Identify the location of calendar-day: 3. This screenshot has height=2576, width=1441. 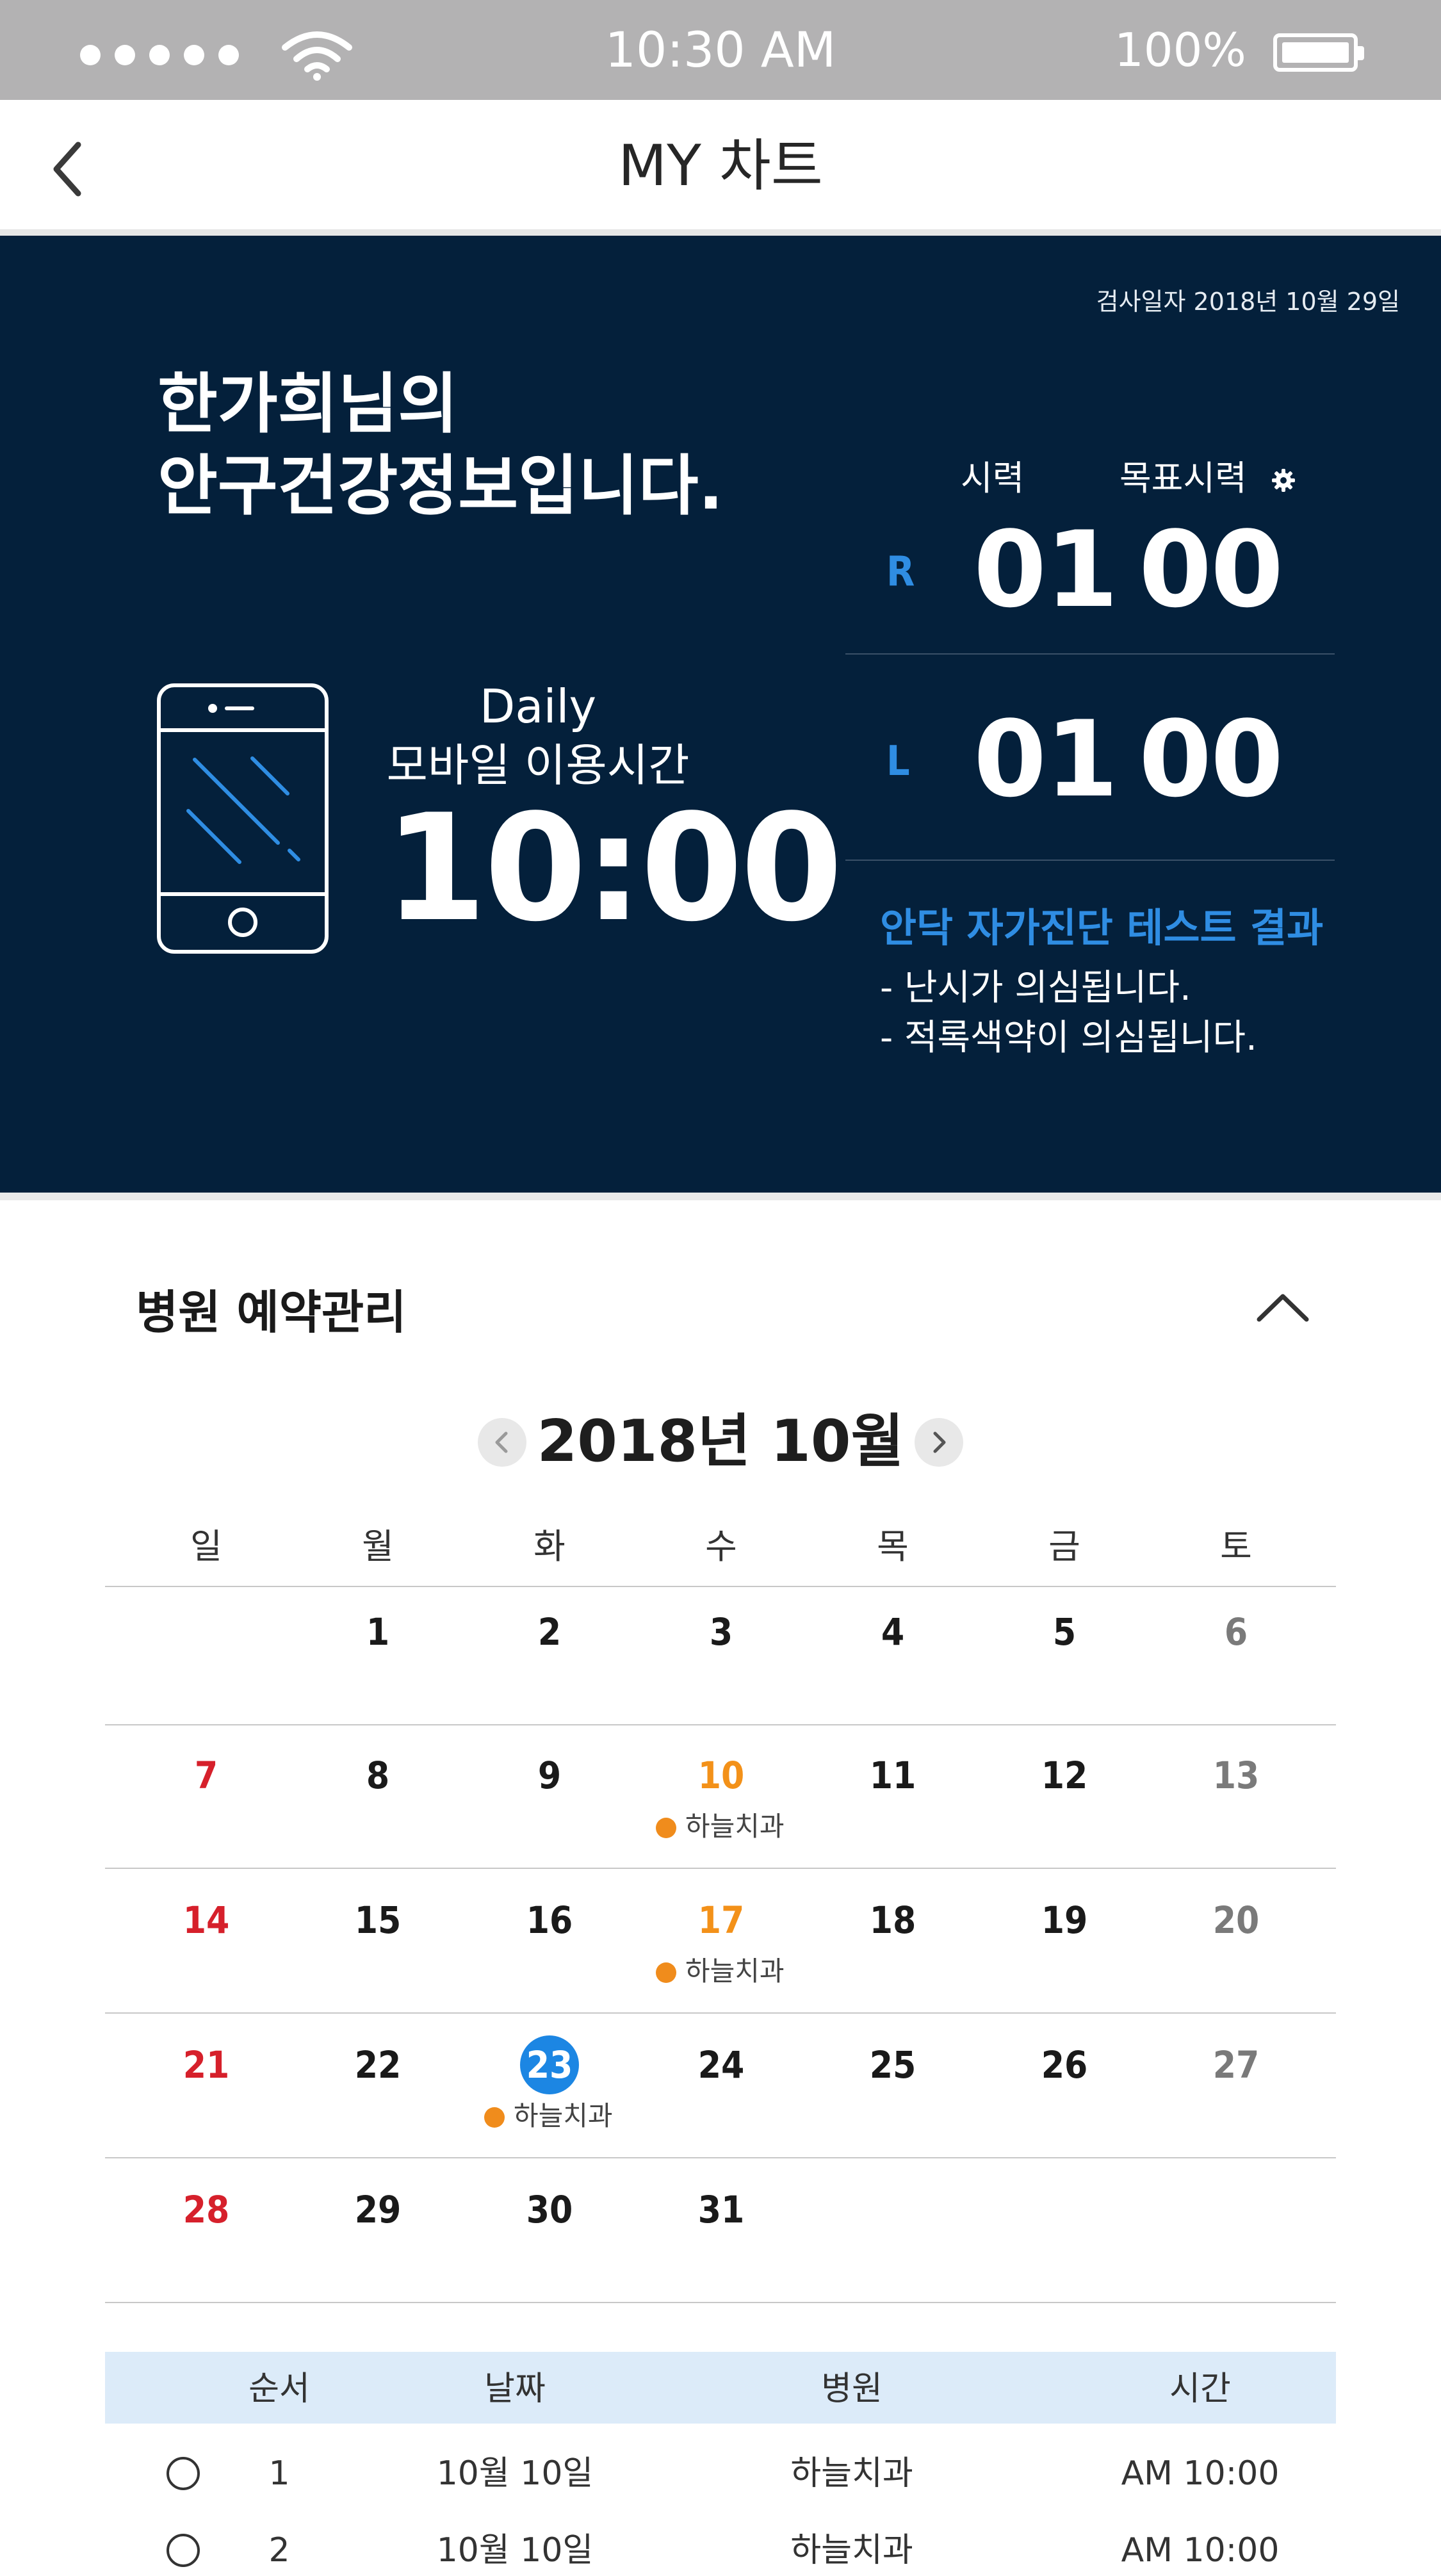
(721, 1632).